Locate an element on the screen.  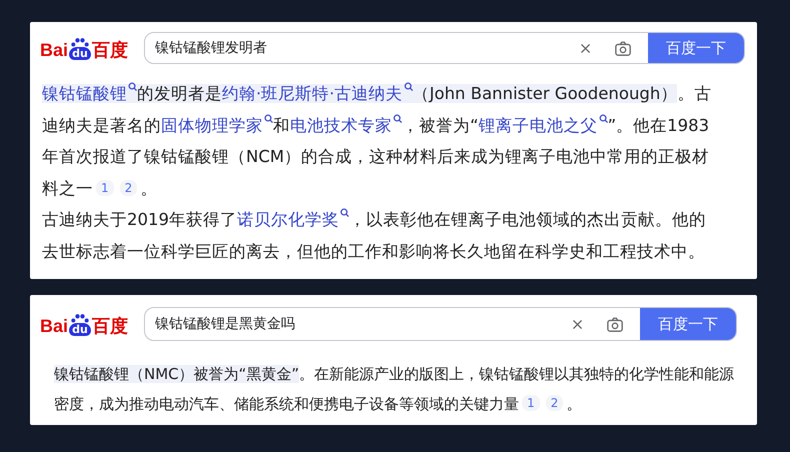
keyword-link: 诺贝尔化学奖 is located at coordinates (293, 219).